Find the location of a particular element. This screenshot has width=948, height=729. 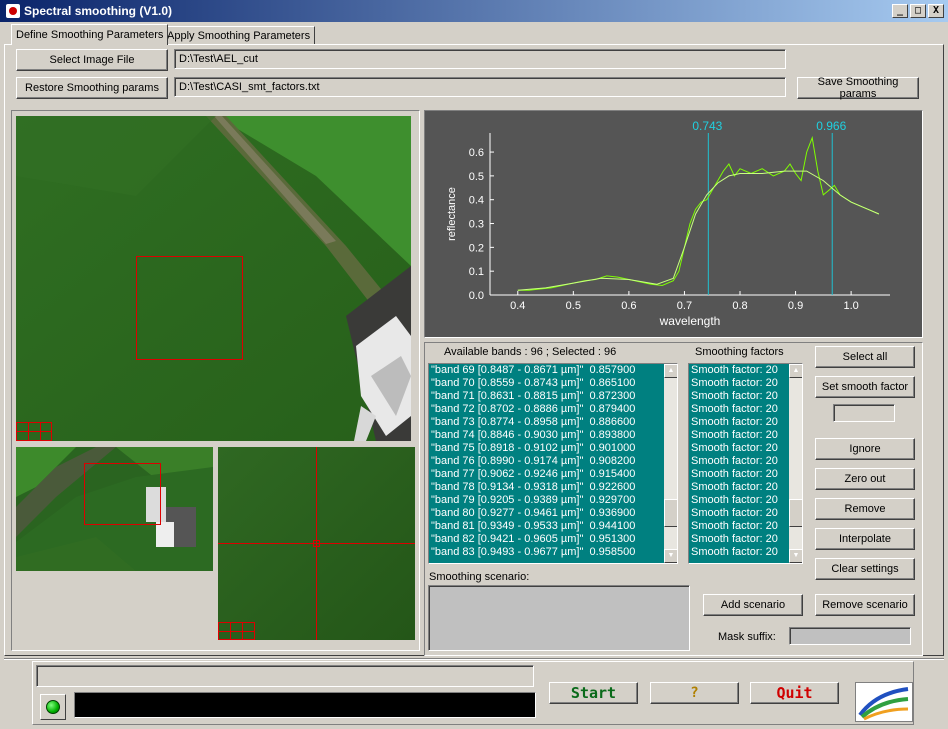

spectrum-line is located at coordinates (698, 213).